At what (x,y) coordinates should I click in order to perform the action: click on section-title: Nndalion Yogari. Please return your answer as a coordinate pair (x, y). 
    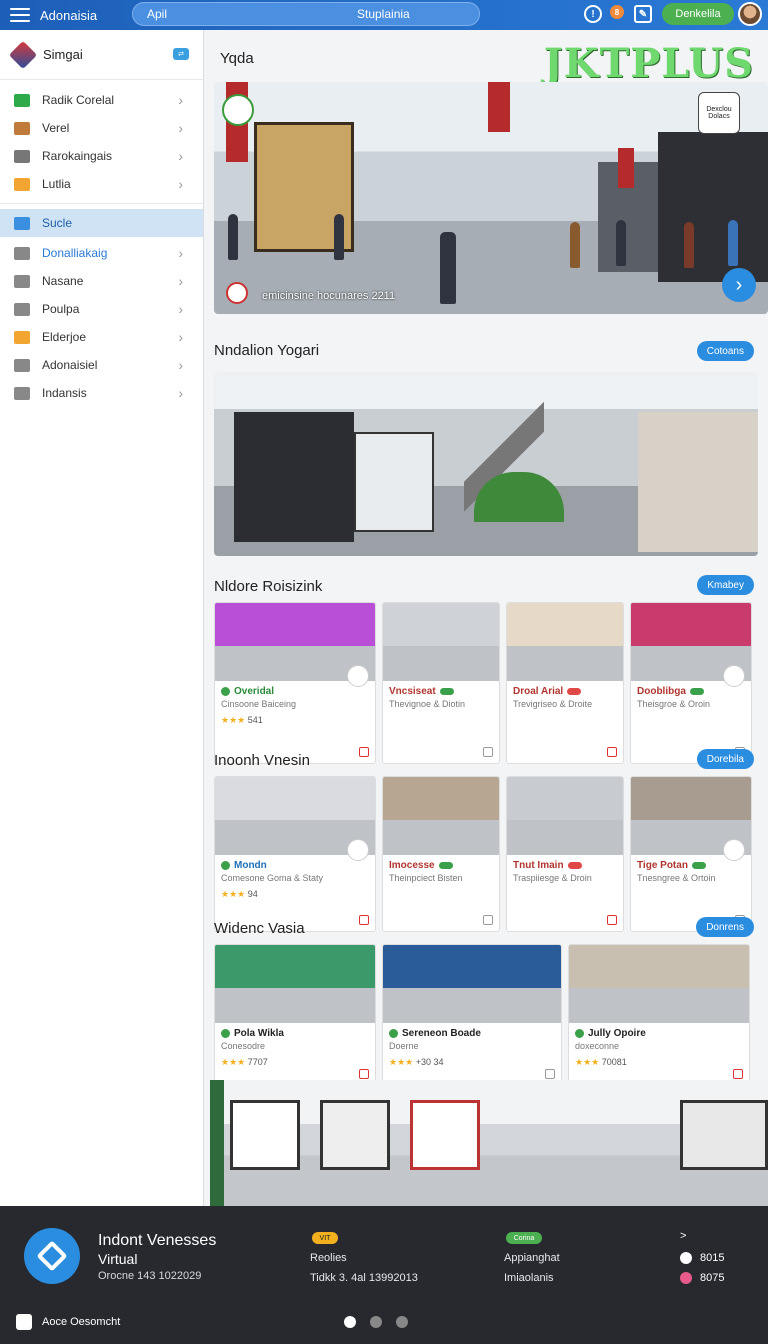
    Looking at the image, I should click on (267, 350).